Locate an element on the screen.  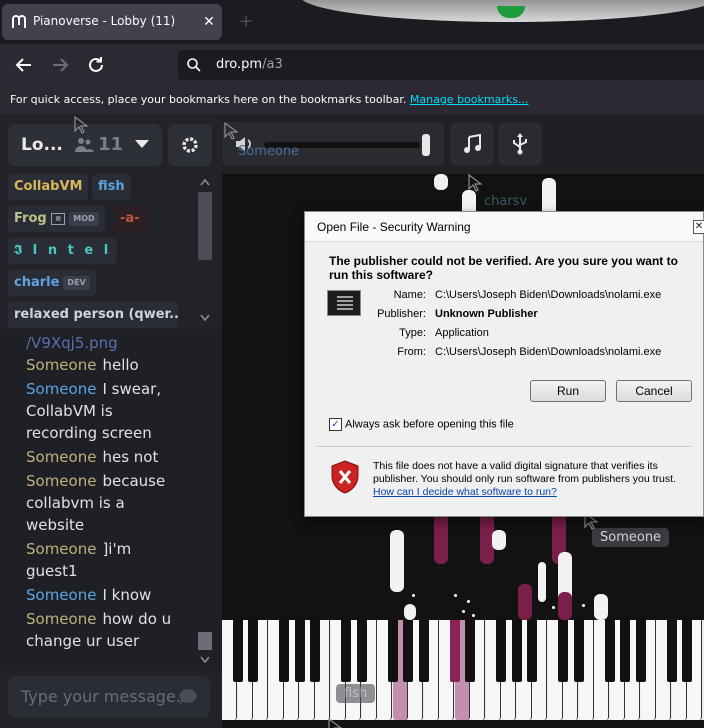
user-tag-fish: fish is located at coordinates (111, 187).